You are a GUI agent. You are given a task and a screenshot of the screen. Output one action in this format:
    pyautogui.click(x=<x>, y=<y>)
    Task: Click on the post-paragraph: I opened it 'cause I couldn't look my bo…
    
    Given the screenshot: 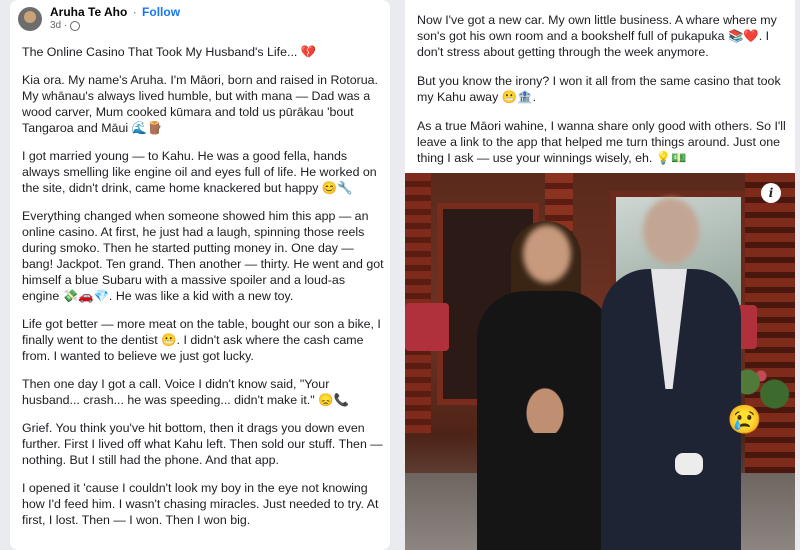 What is the action you would take?
    pyautogui.click(x=200, y=504)
    